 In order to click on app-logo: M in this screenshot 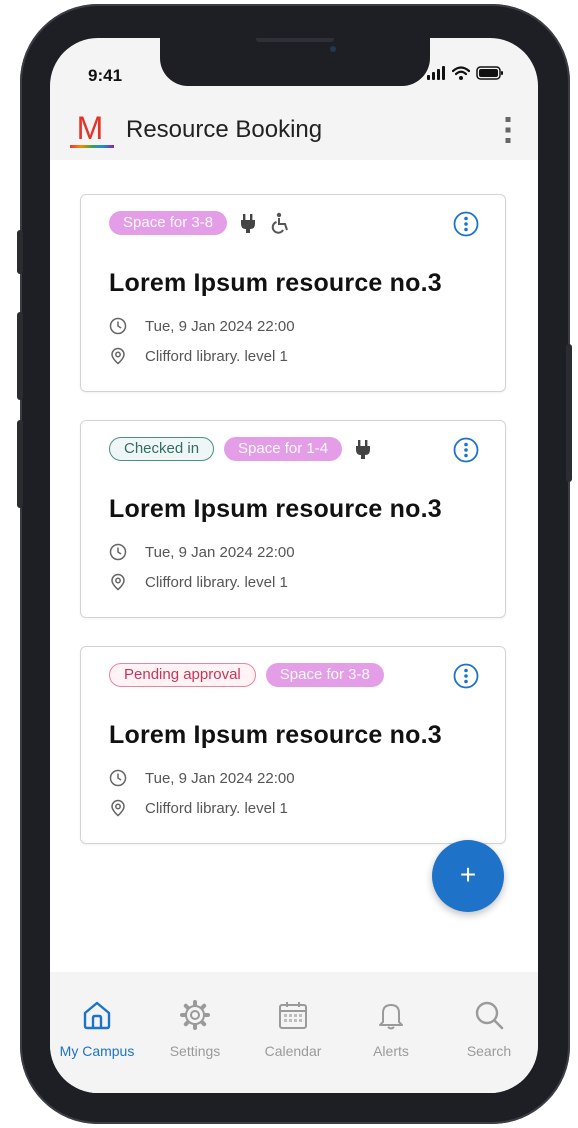, I will do `click(92, 130)`.